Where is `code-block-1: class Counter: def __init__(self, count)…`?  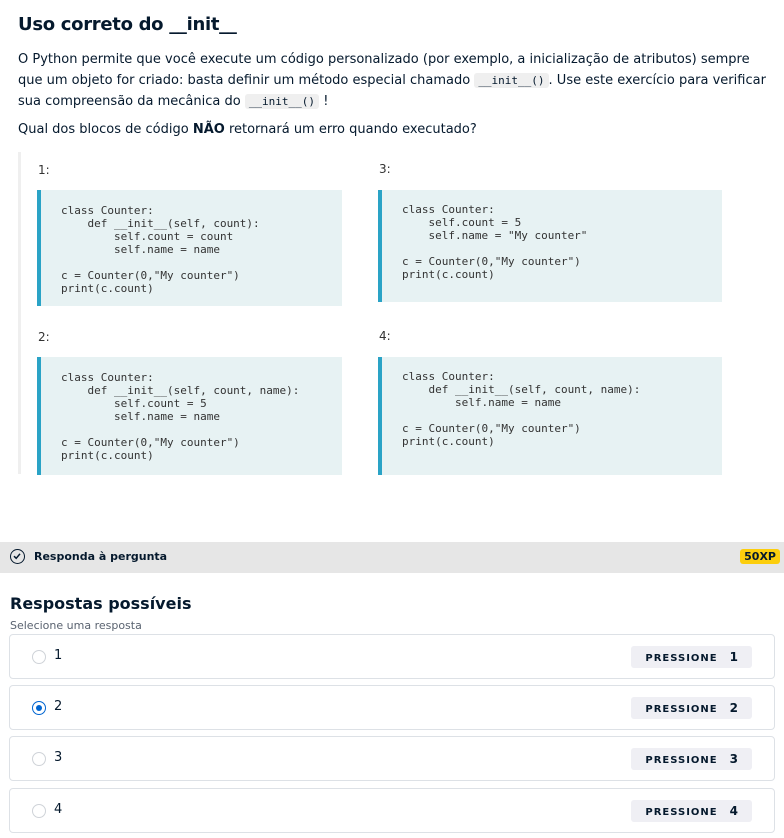 code-block-1: class Counter: def __init__(self, count)… is located at coordinates (189, 248).